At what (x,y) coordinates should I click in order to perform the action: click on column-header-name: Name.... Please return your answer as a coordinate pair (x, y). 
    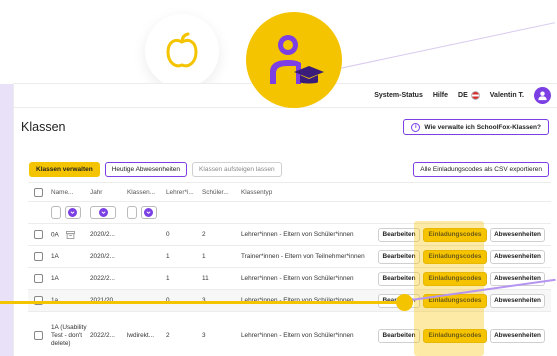
    Looking at the image, I should click on (67, 192).